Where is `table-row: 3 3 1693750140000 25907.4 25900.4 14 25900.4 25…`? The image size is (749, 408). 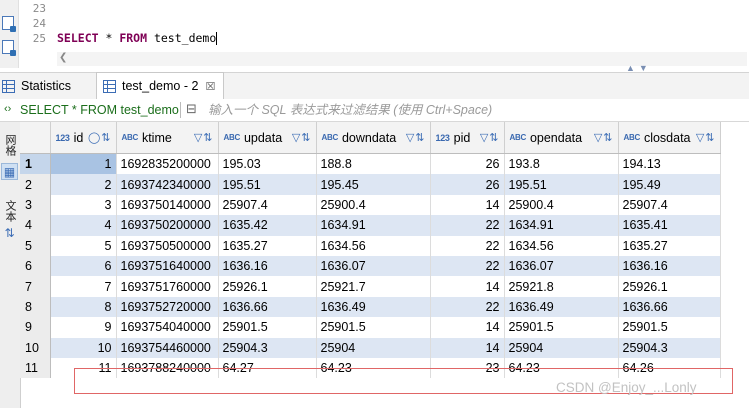 table-row: 3 3 1693750140000 25907.4 25900.4 14 25900.4 25… is located at coordinates (370, 205).